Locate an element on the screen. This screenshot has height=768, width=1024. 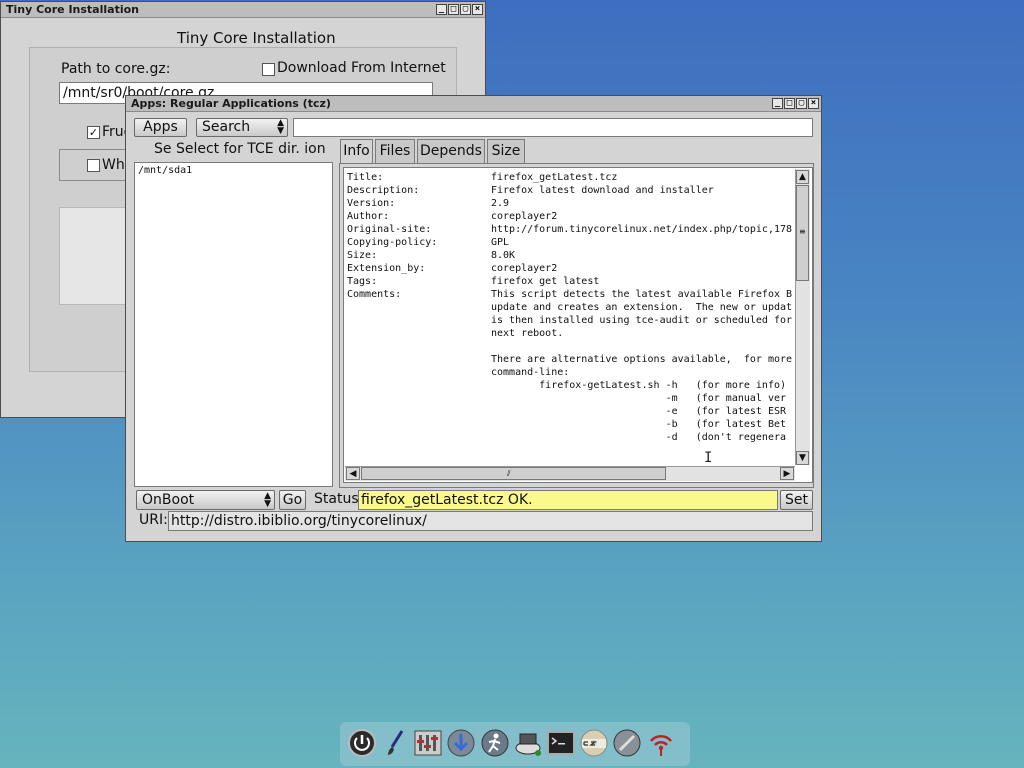
tab-files: Files is located at coordinates (395, 151).